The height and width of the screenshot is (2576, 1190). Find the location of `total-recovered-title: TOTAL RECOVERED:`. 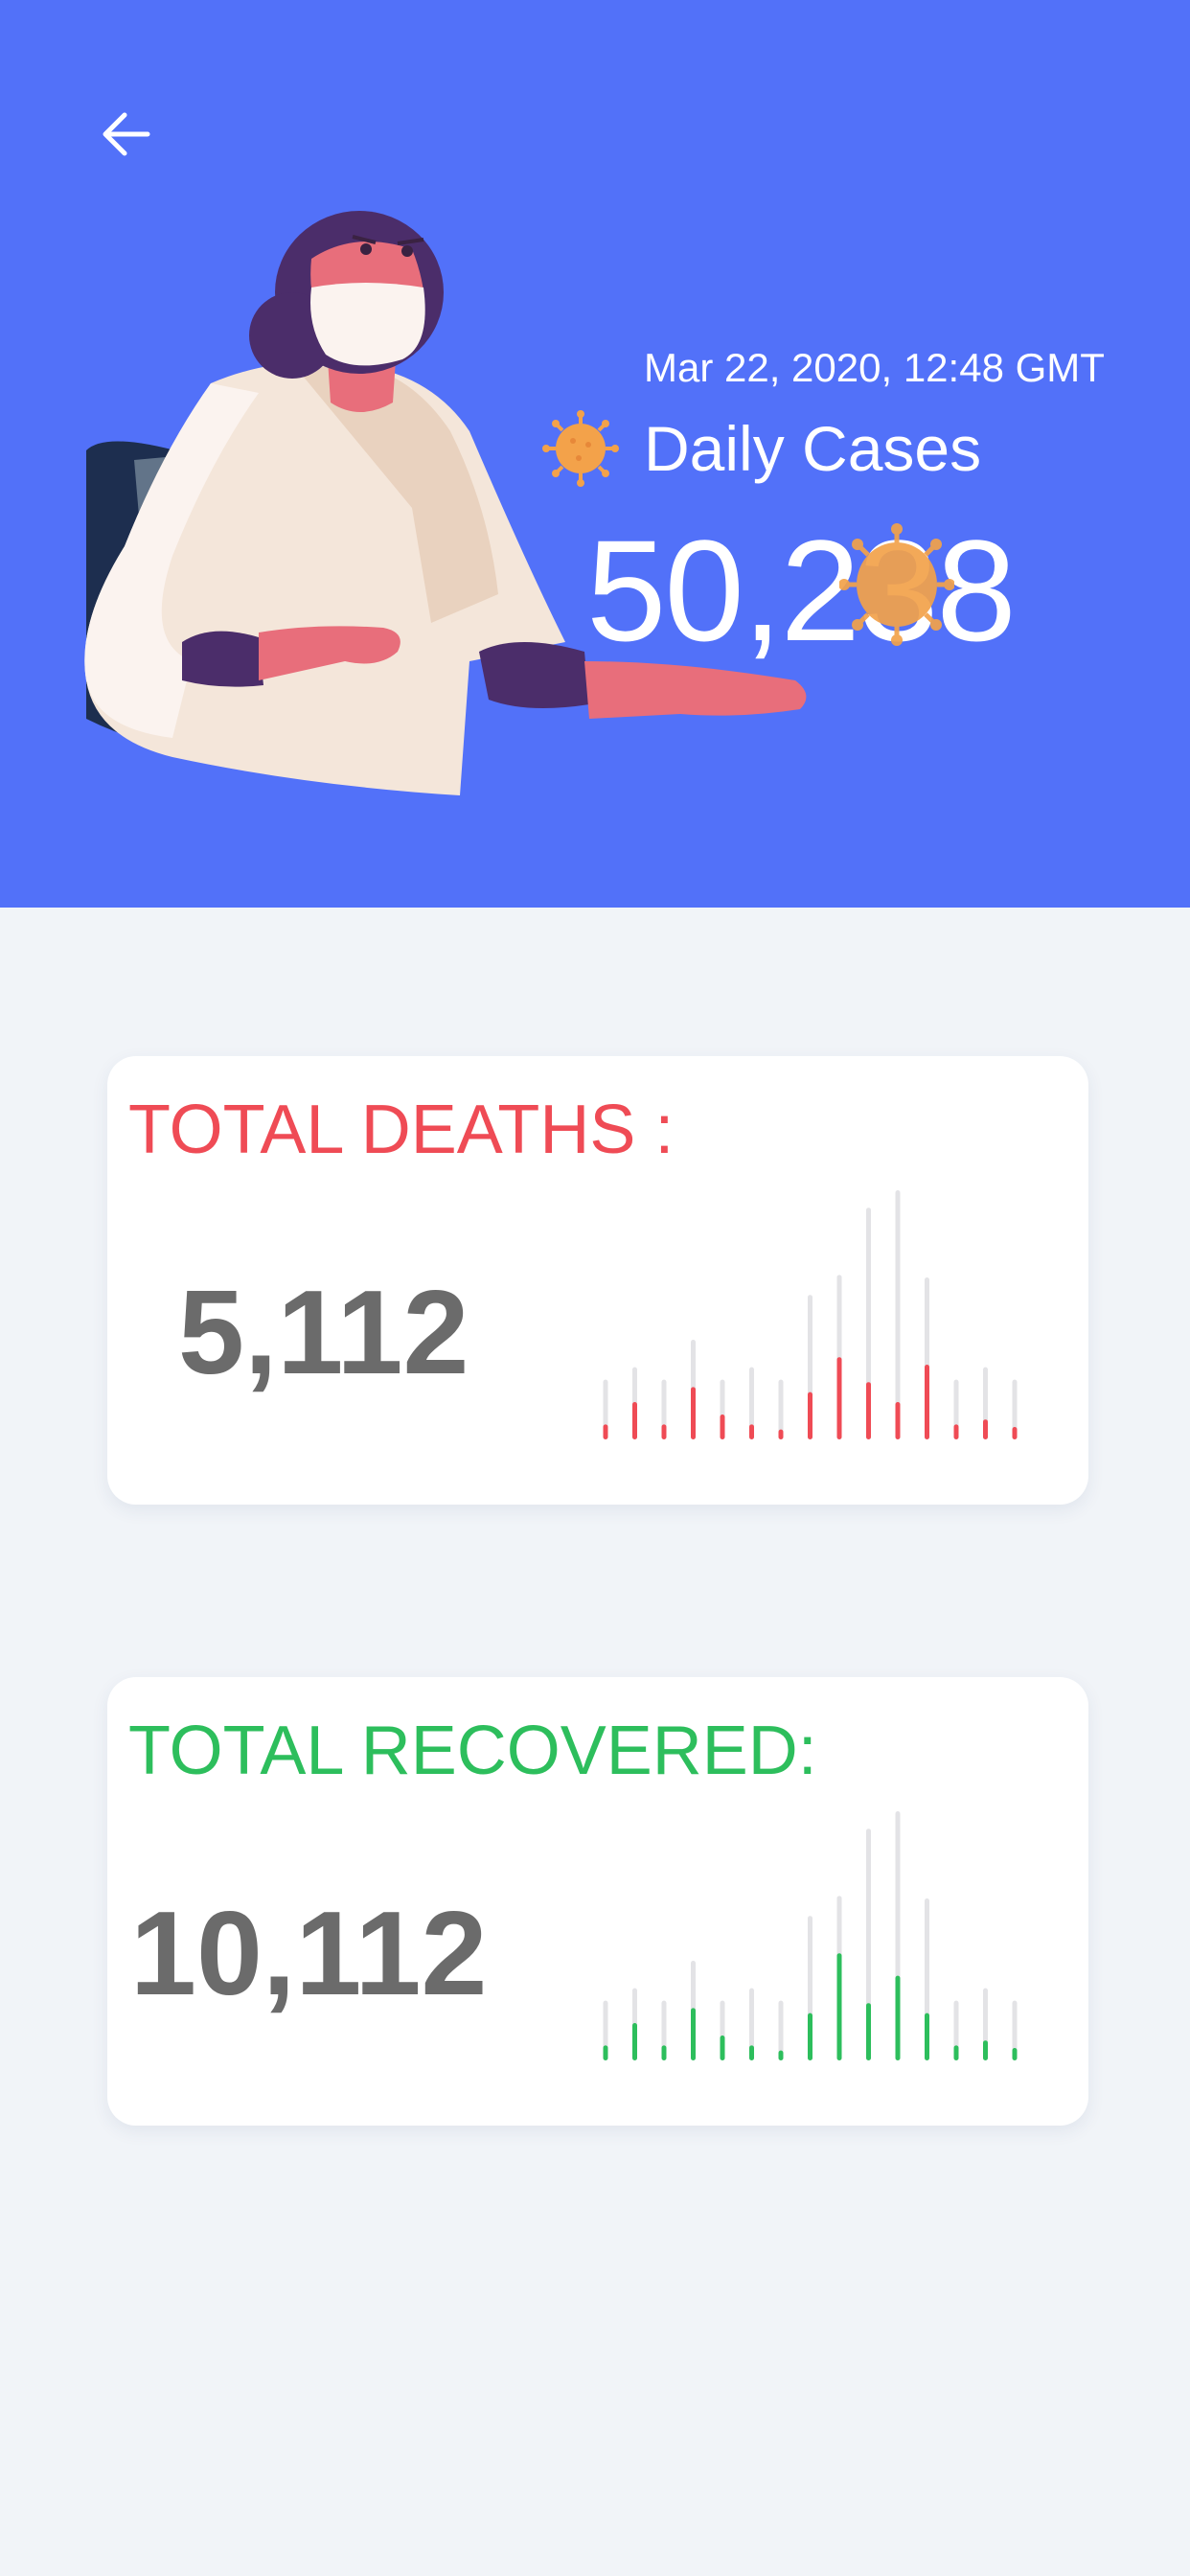

total-recovered-title: TOTAL RECOVERED: is located at coordinates (473, 1751).